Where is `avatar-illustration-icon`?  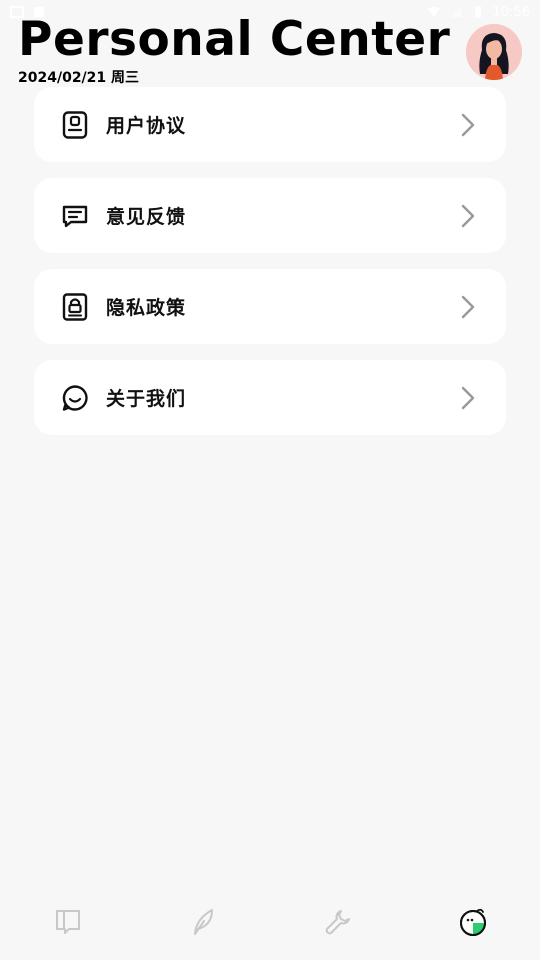 avatar-illustration-icon is located at coordinates (494, 52).